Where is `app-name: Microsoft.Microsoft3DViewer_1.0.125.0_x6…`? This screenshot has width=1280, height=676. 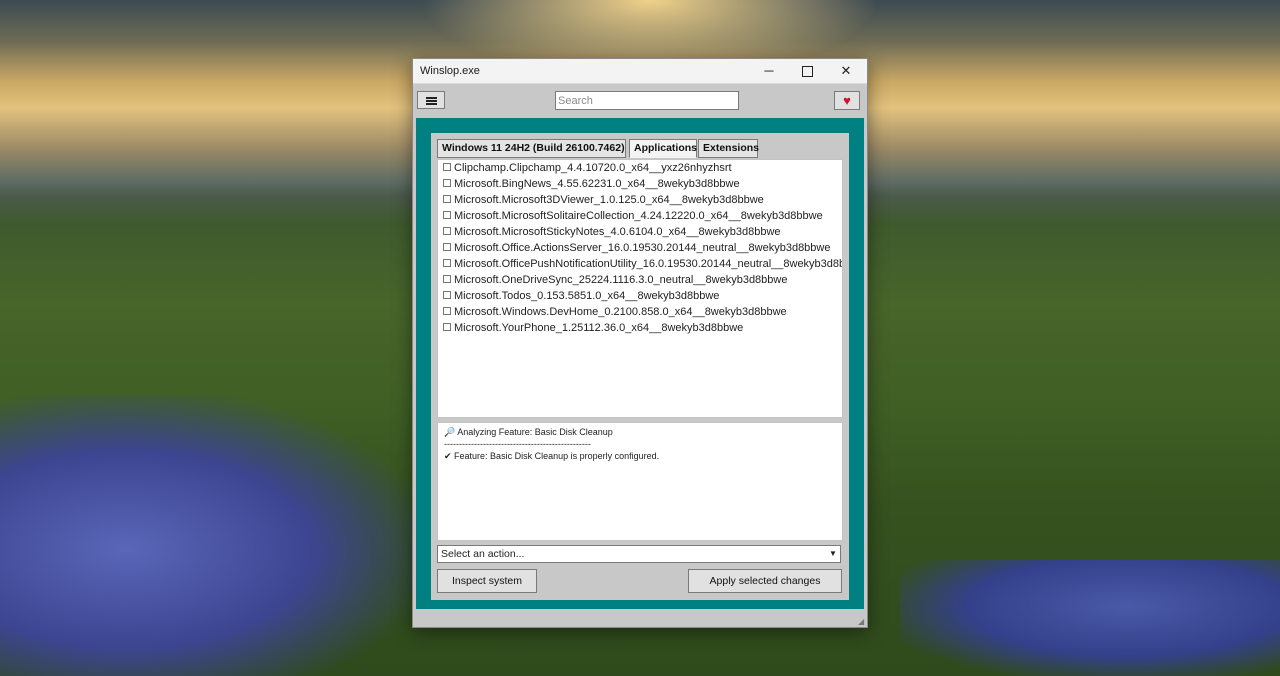
app-name: Microsoft.Microsoft3DViewer_1.0.125.0_x6… is located at coordinates (609, 200).